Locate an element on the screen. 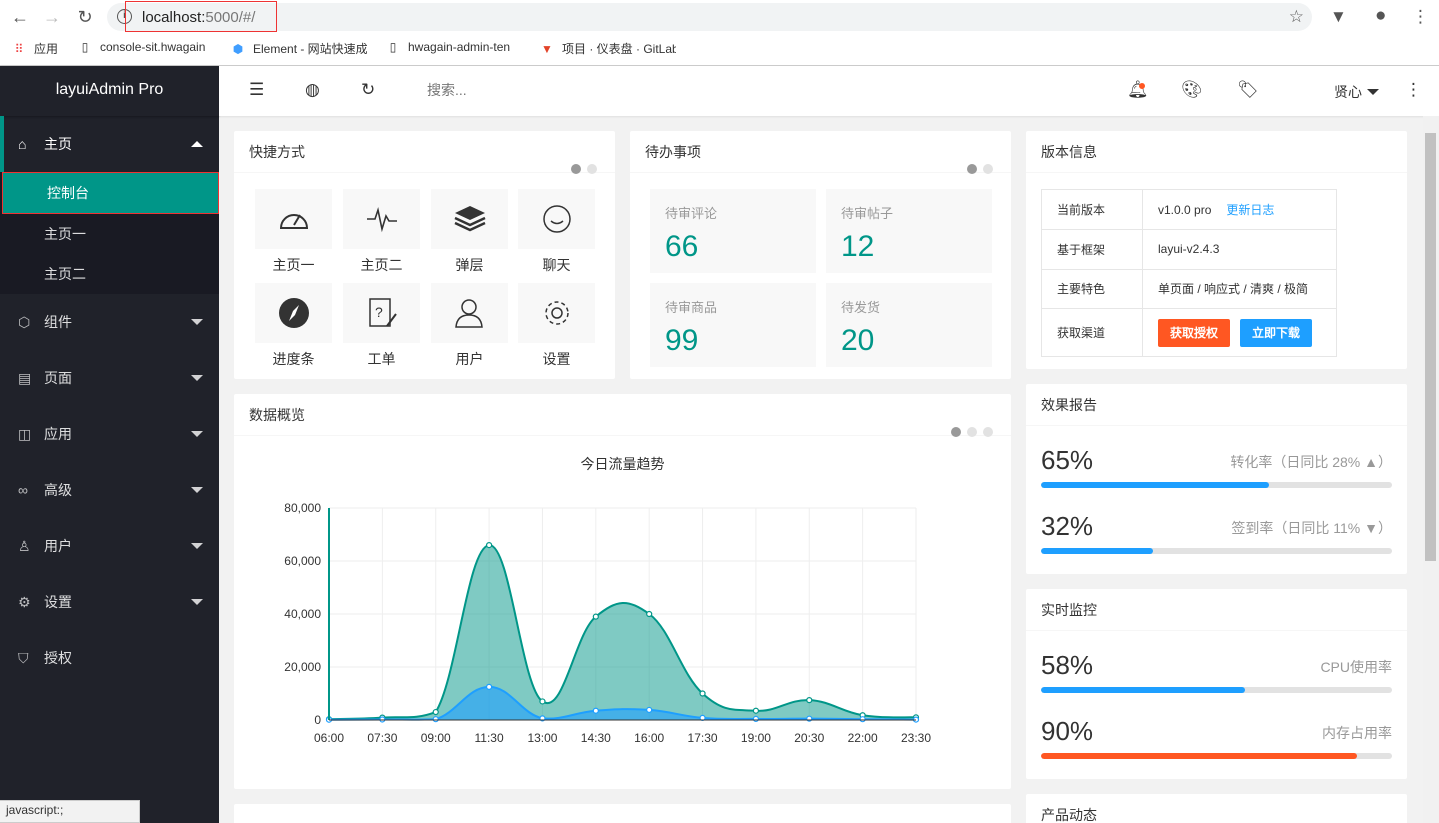 This screenshot has width=1439, height=823. checkin-percent: 32% is located at coordinates (1067, 526).